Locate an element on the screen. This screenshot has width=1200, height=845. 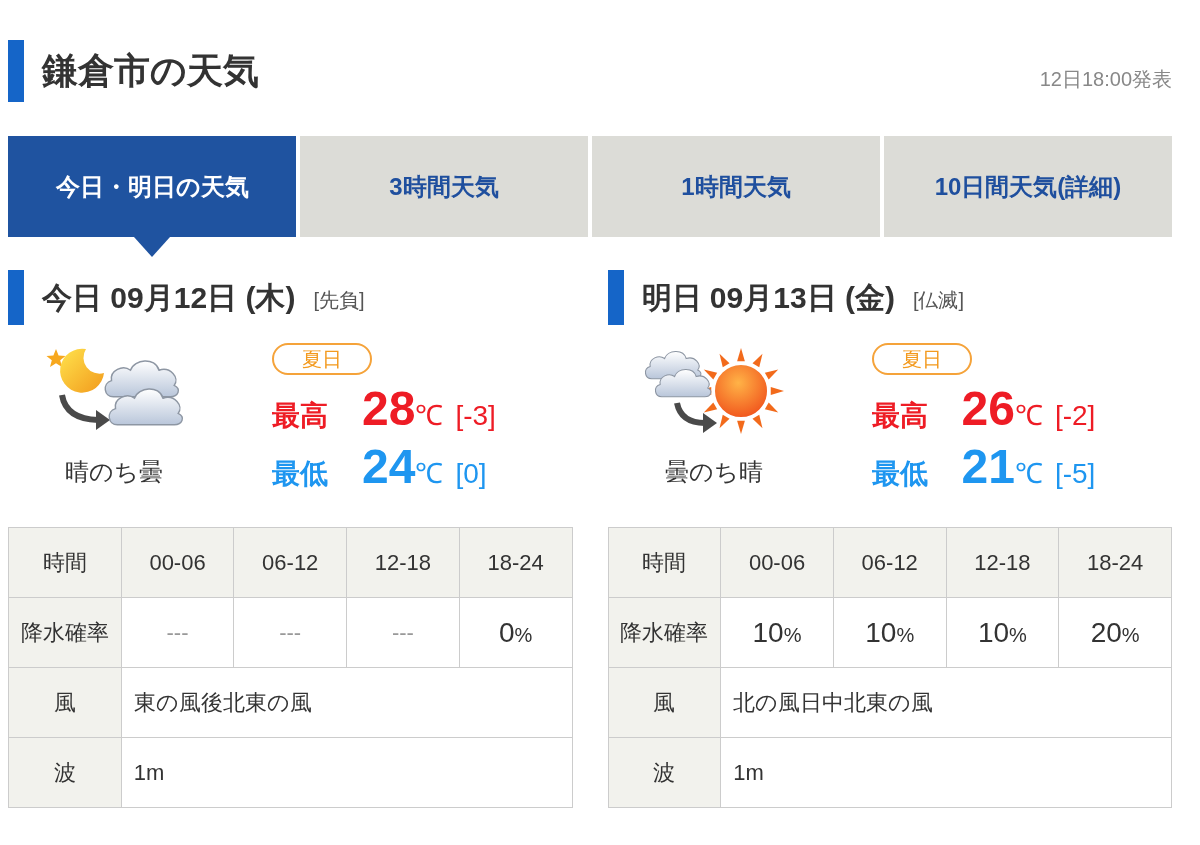
temperature-value: 21℃ is located at coordinates (1002, 467).